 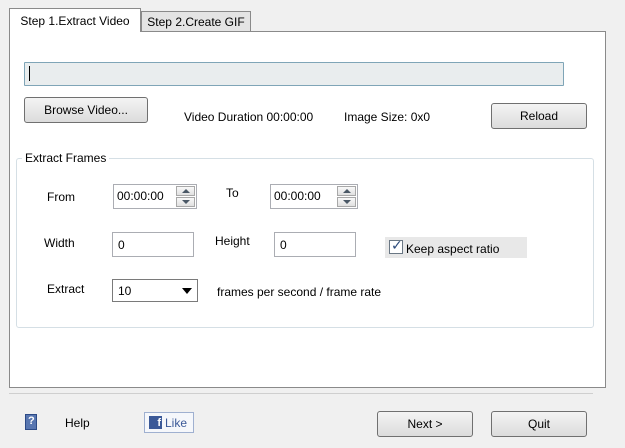 What do you see at coordinates (232, 193) in the screenshot?
I see `to-label: To` at bounding box center [232, 193].